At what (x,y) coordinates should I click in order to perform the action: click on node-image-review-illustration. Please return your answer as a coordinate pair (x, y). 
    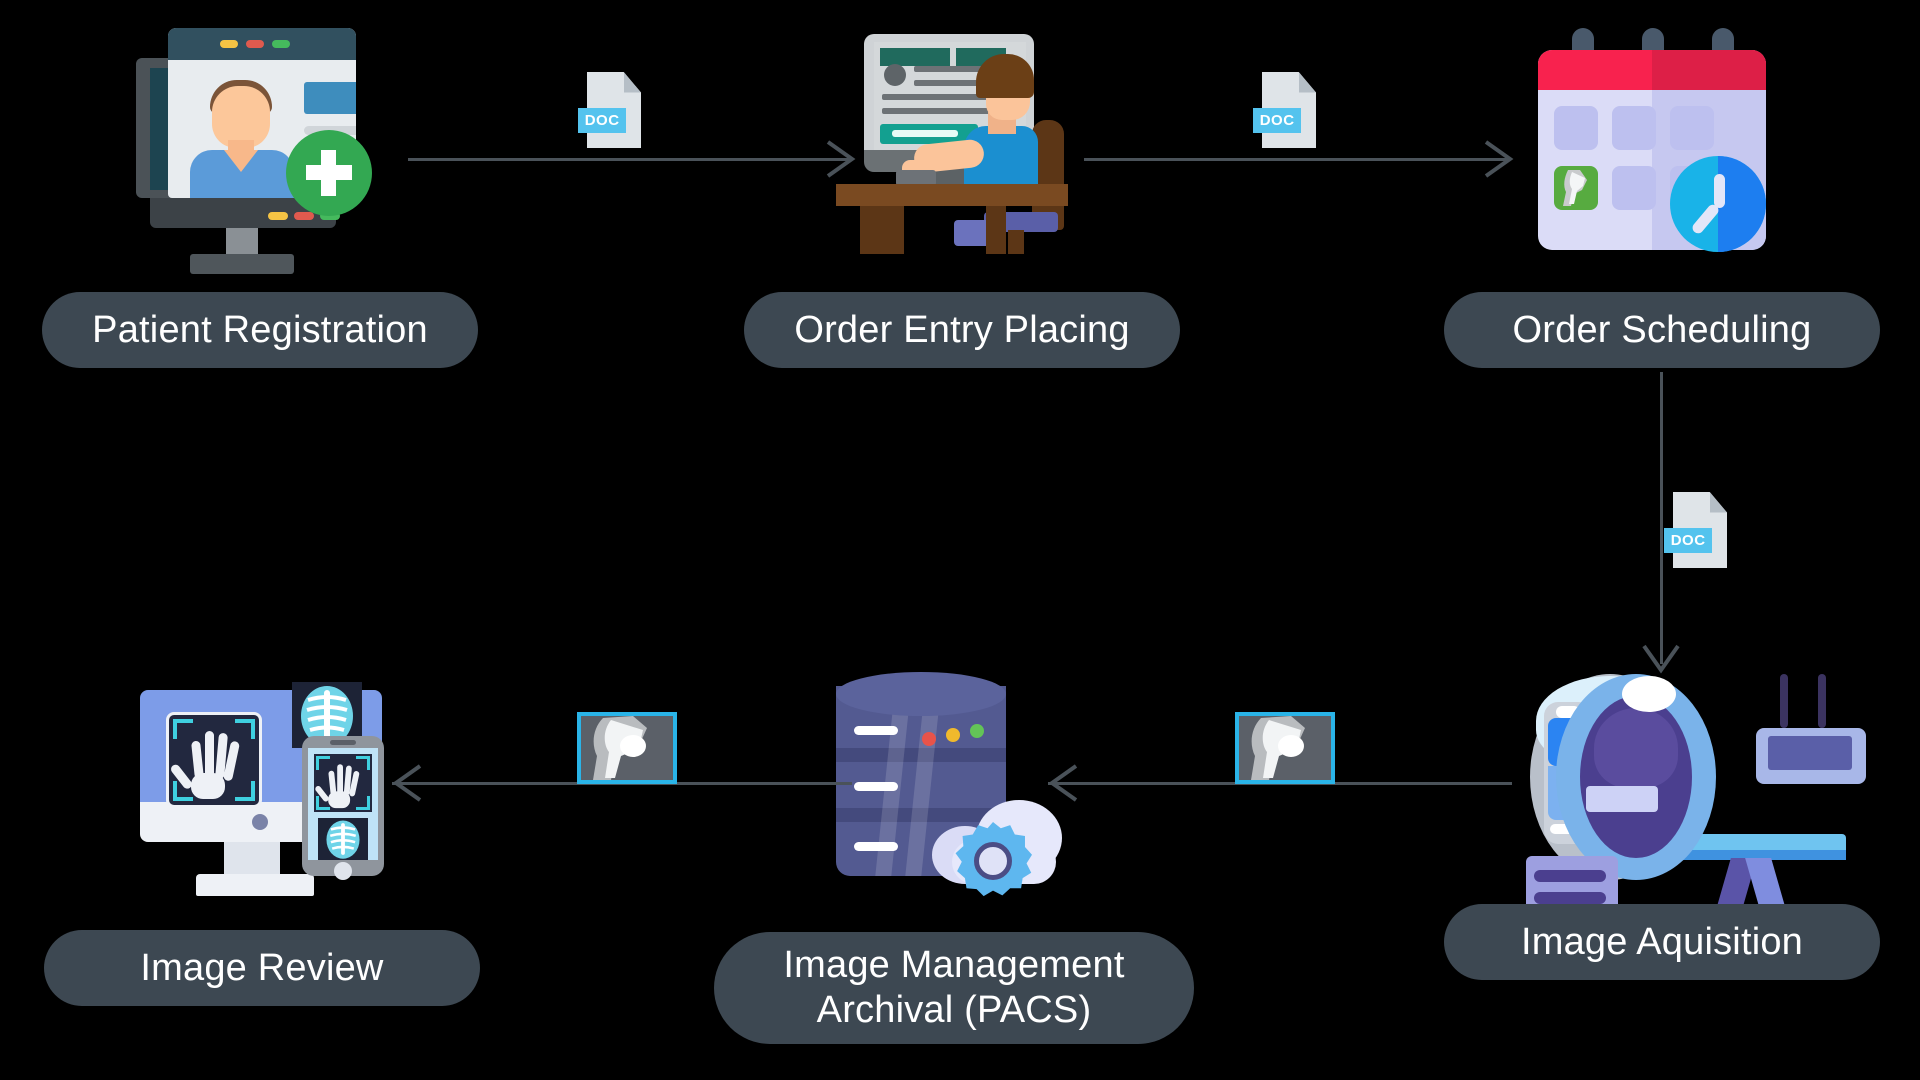
    Looking at the image, I should click on (270, 797).